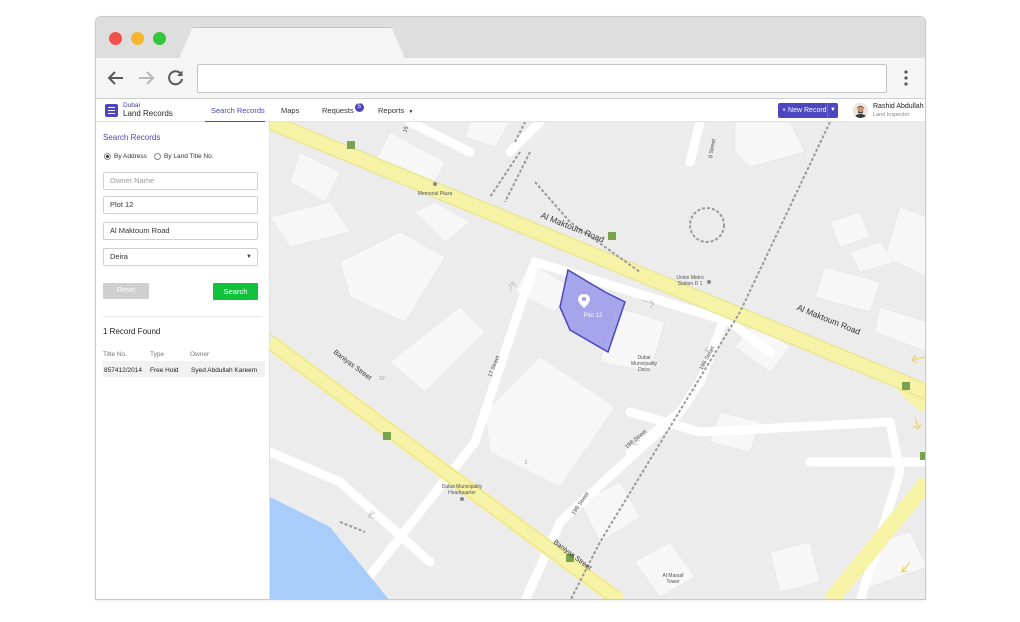 This screenshot has width=1020, height=622. Describe the element at coordinates (584, 299) in the screenshot. I see `map-pin-dot` at that location.